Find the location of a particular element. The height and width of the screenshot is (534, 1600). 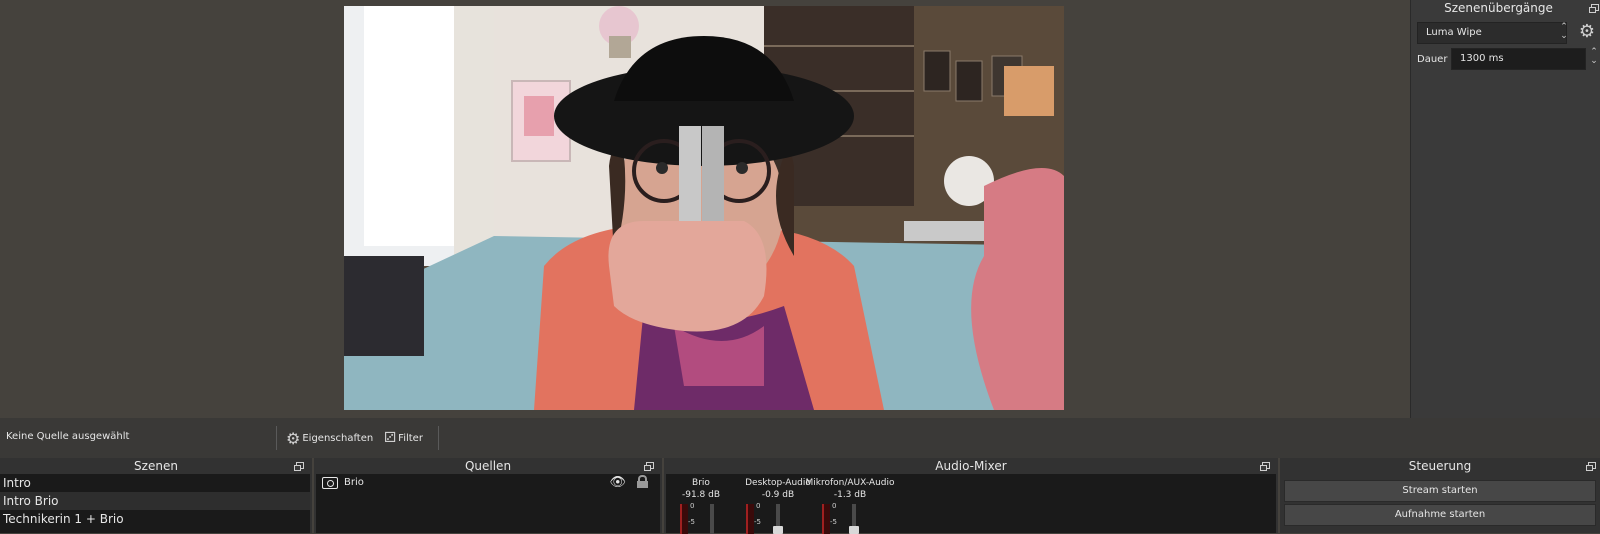

duration-spinner: ⌃ ⌄ is located at coordinates (1594, 59).